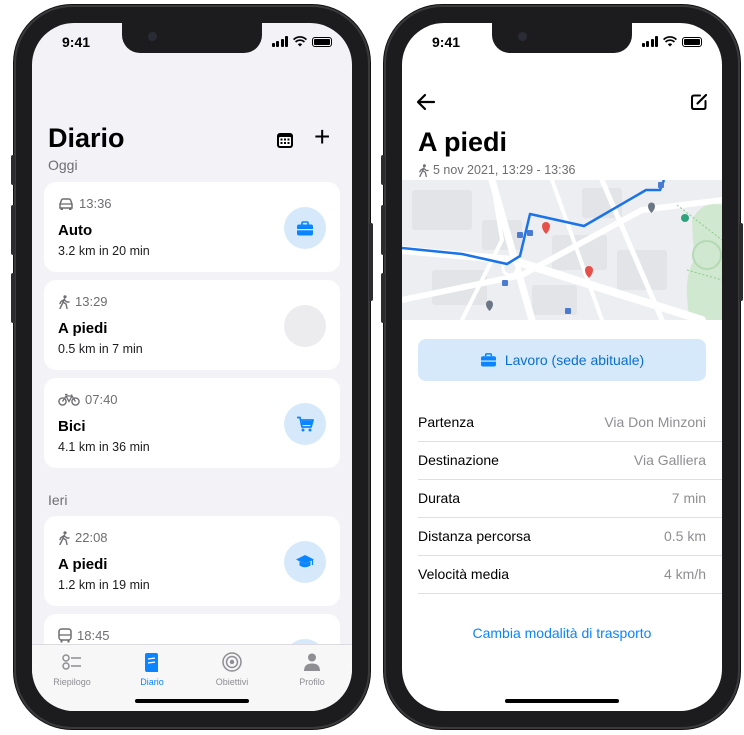 Image resolution: width=744 pixels, height=735 pixels. I want to click on target-icon, so click(232, 662).